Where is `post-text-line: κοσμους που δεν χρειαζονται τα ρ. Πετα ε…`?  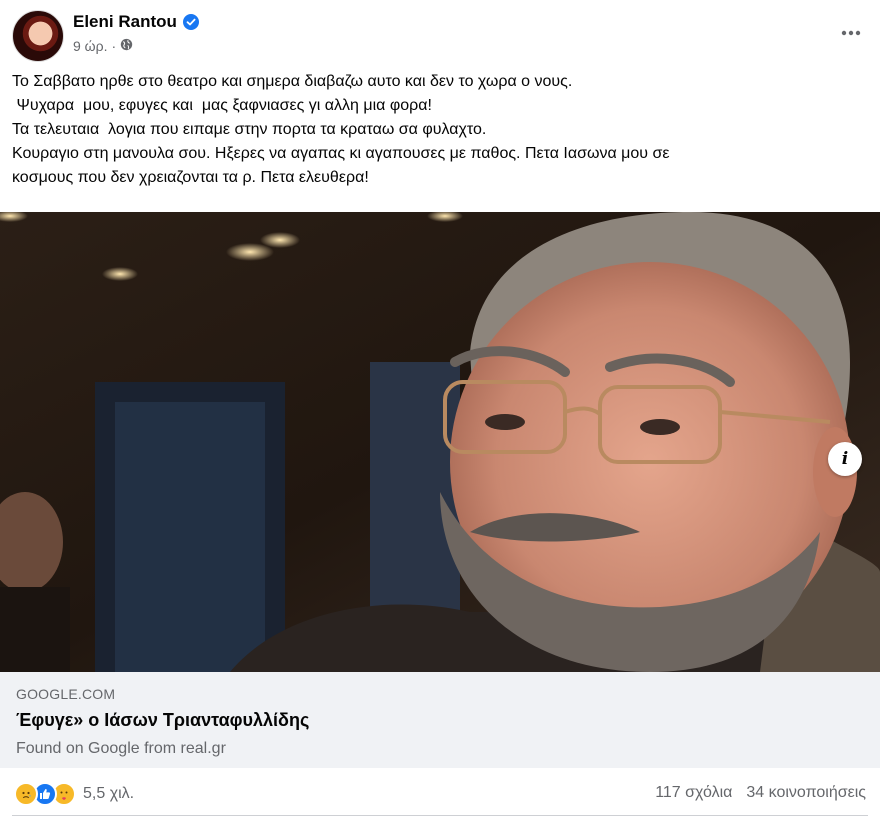 post-text-line: κοσμους που δεν χρειαζονται τα ρ. Πετα ε… is located at coordinates (190, 177).